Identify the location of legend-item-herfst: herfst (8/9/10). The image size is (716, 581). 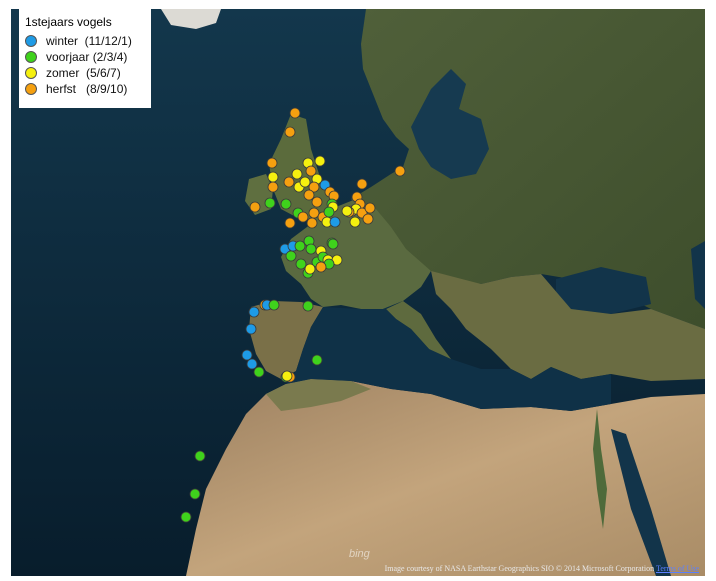
(85, 89).